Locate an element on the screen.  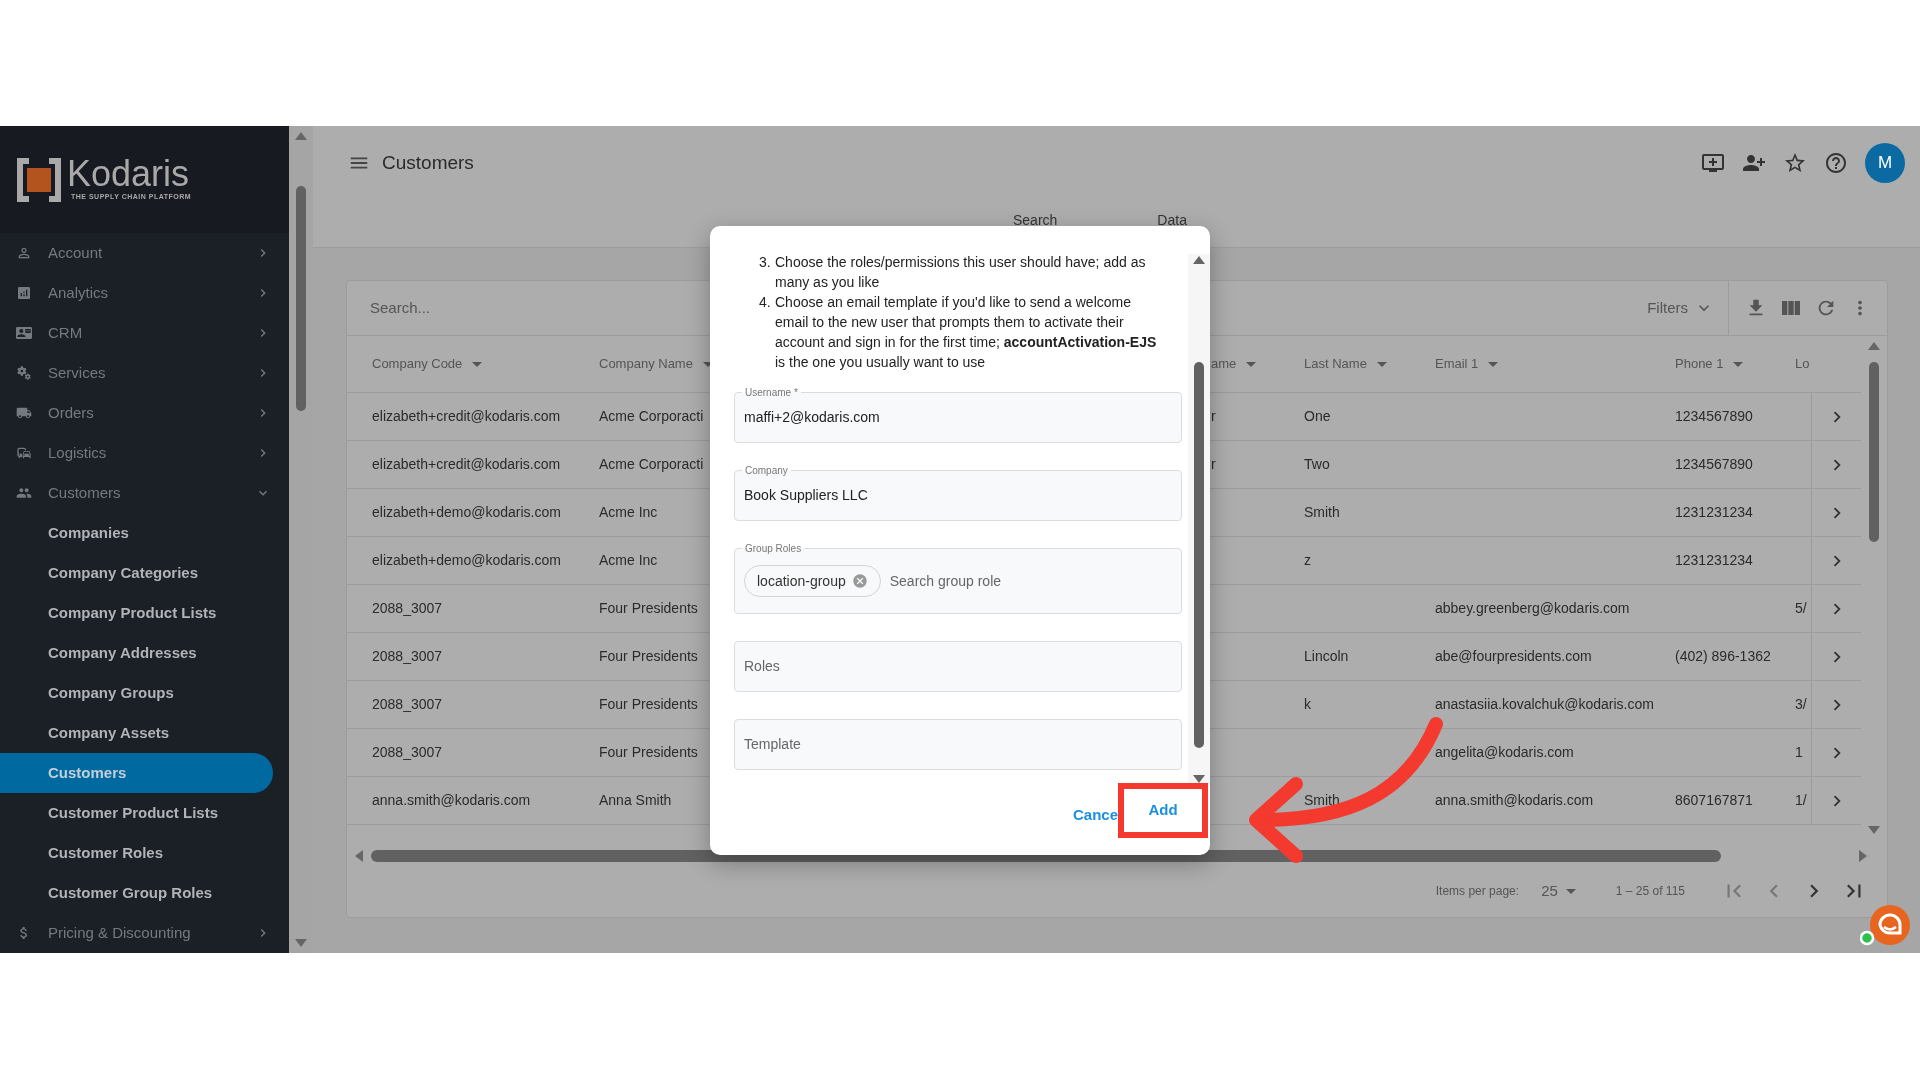
table-cell-text: One is located at coordinates (1317, 416).